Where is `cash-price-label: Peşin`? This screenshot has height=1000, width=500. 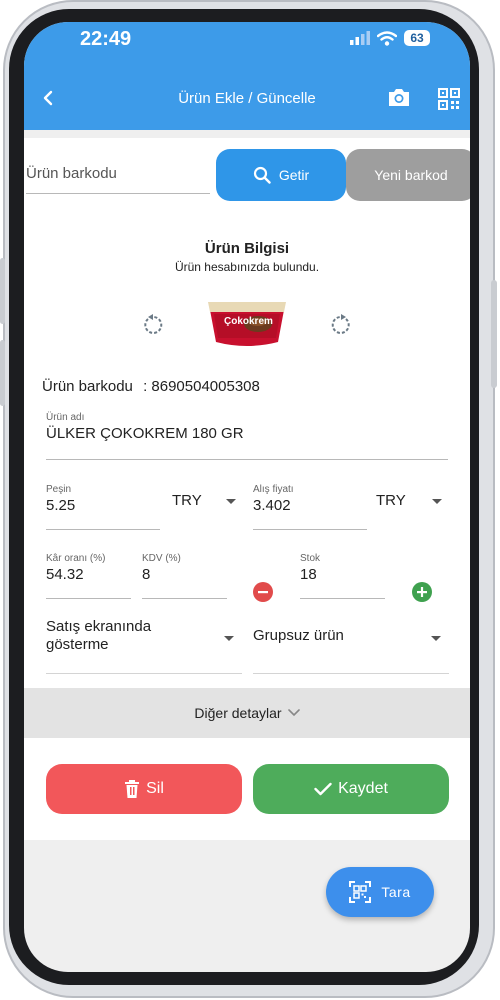
cash-price-label: Peşin is located at coordinates (59, 489).